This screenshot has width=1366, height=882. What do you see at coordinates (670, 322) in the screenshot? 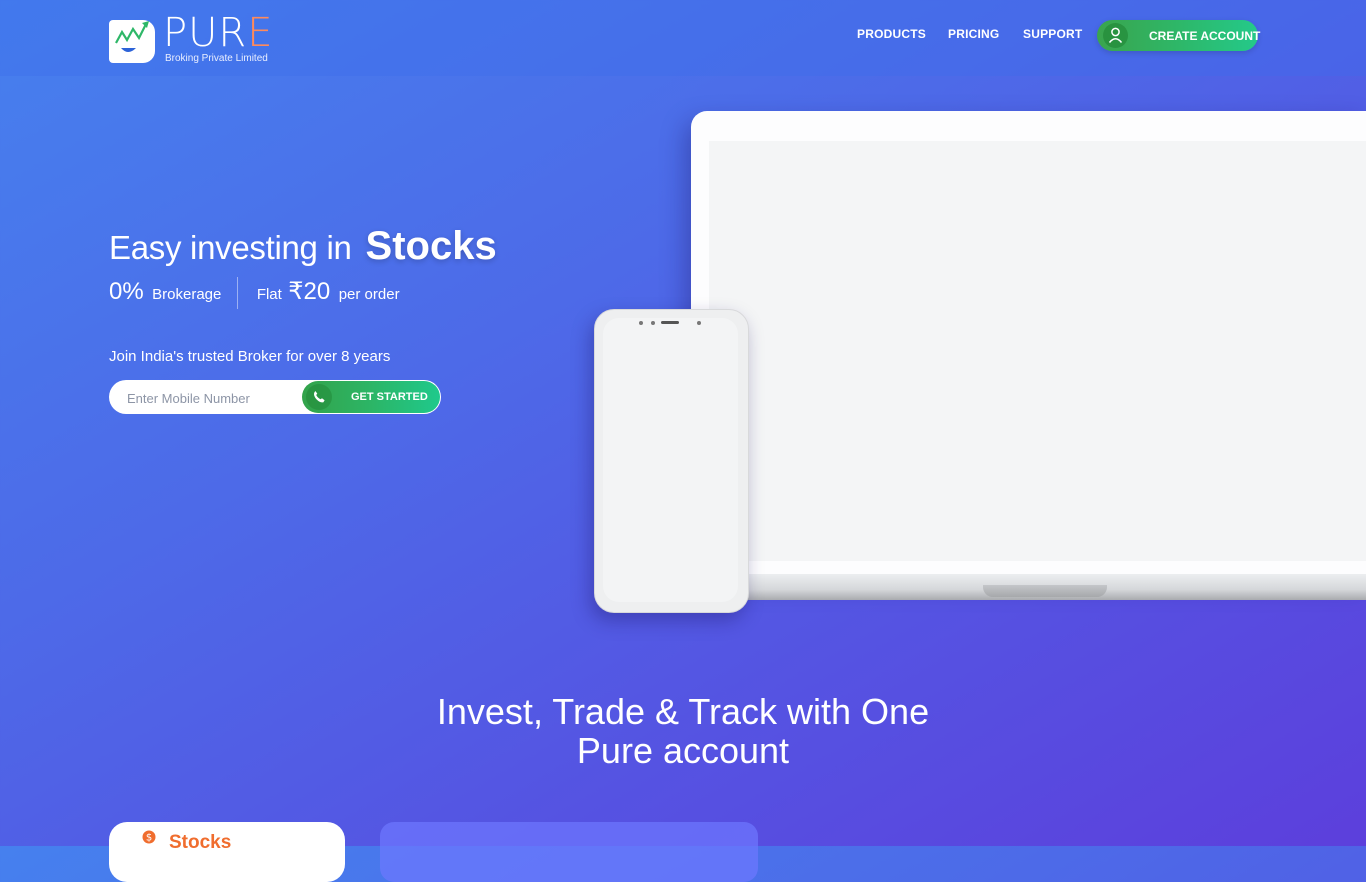
I see `phone-speaker` at bounding box center [670, 322].